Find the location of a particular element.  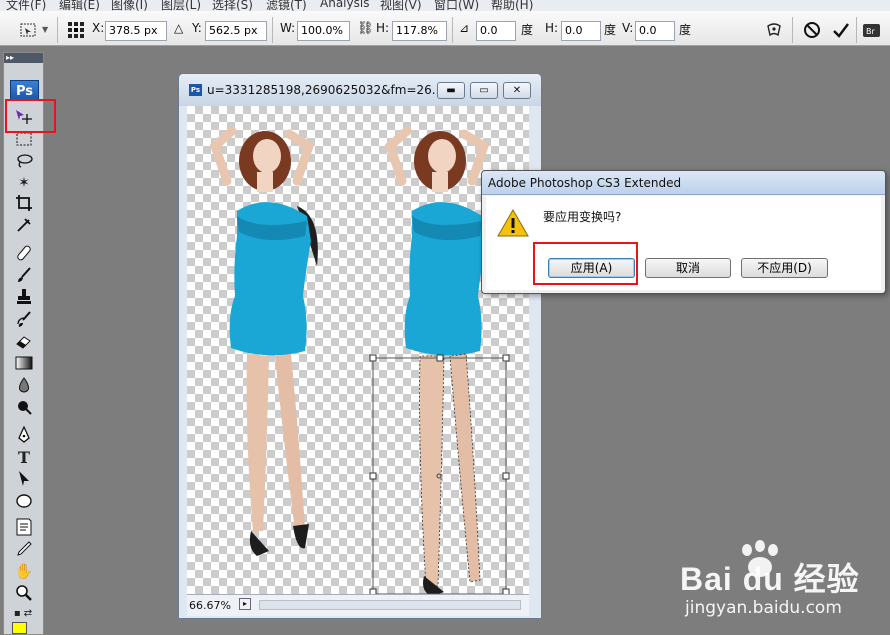

magic-wand-tool-icon: ✶ is located at coordinates (24, 183).